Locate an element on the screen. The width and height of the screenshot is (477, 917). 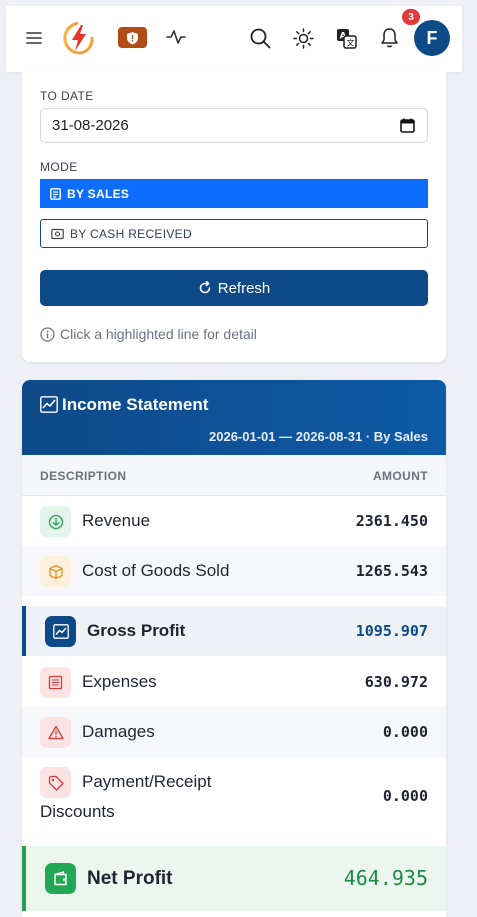
refresh-label: Refresh is located at coordinates (244, 288).